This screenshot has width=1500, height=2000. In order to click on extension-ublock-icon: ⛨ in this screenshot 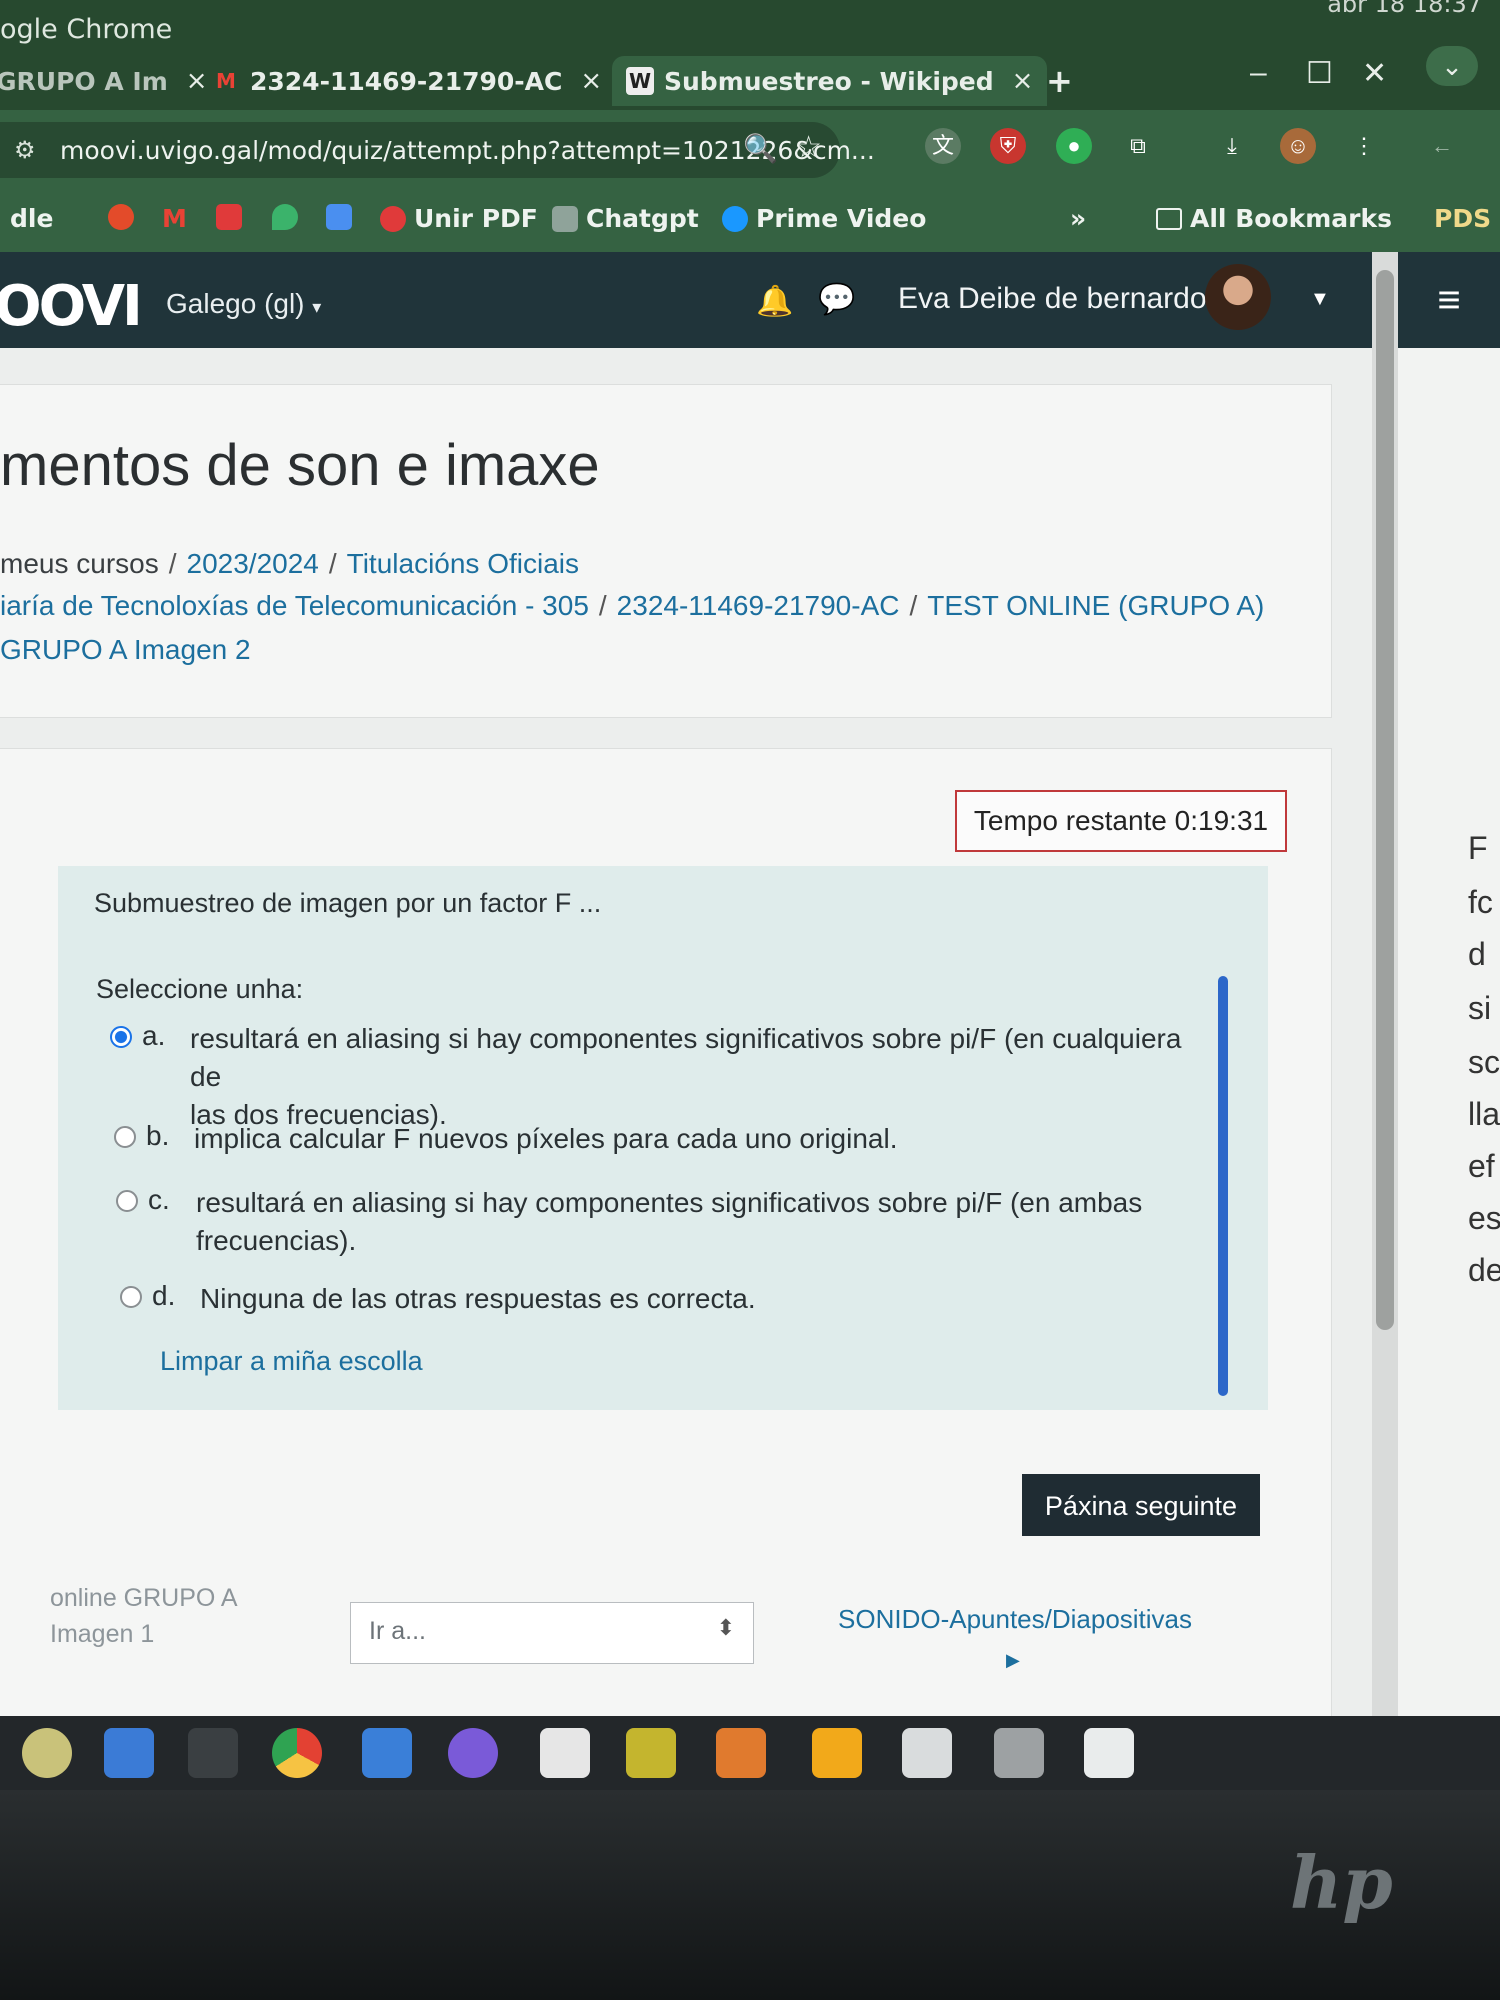, I will do `click(1008, 146)`.